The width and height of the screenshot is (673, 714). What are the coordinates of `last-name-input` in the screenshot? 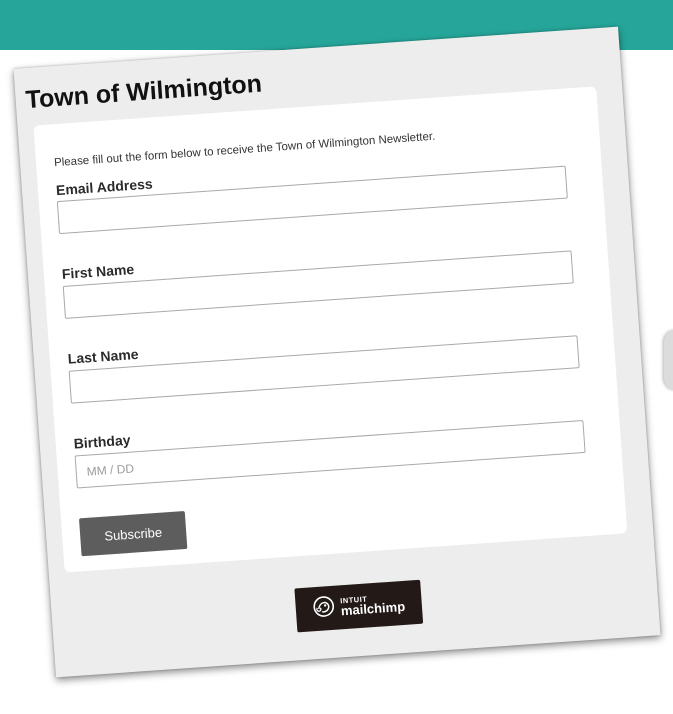 It's located at (324, 369).